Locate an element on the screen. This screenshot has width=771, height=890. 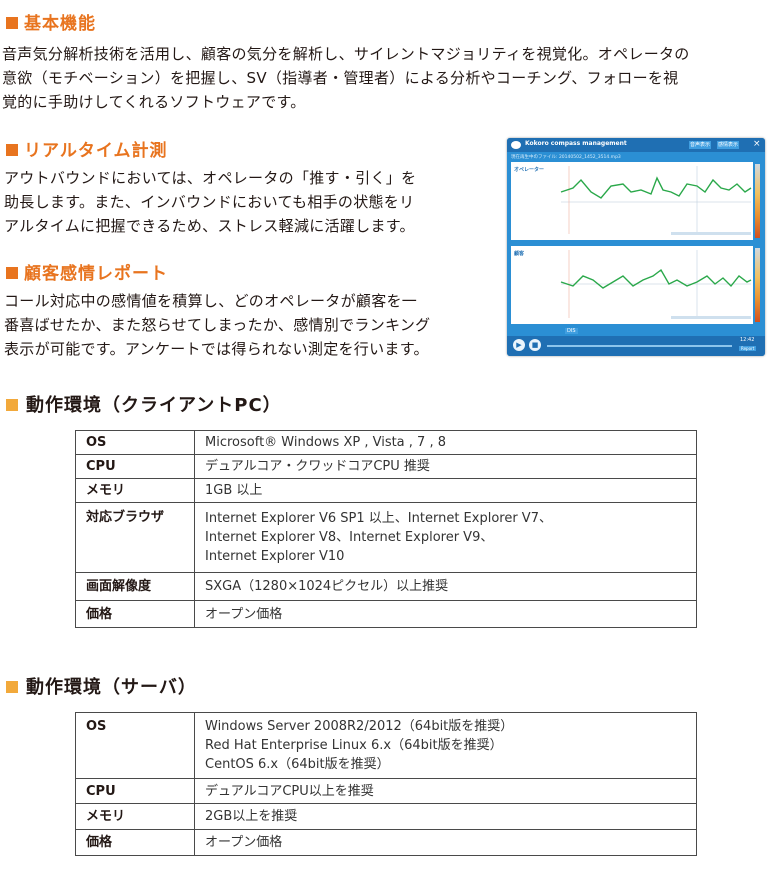
table-row: CPU デュアルコア・クワッドコアCPU 推奨 is located at coordinates (386, 466).